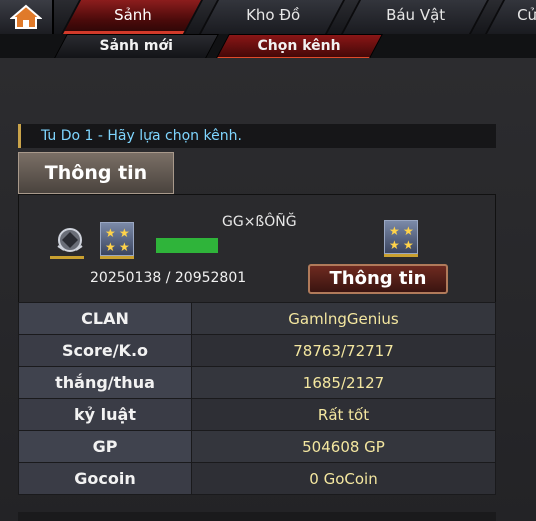  I want to click on info-button: Thông tin, so click(378, 279).